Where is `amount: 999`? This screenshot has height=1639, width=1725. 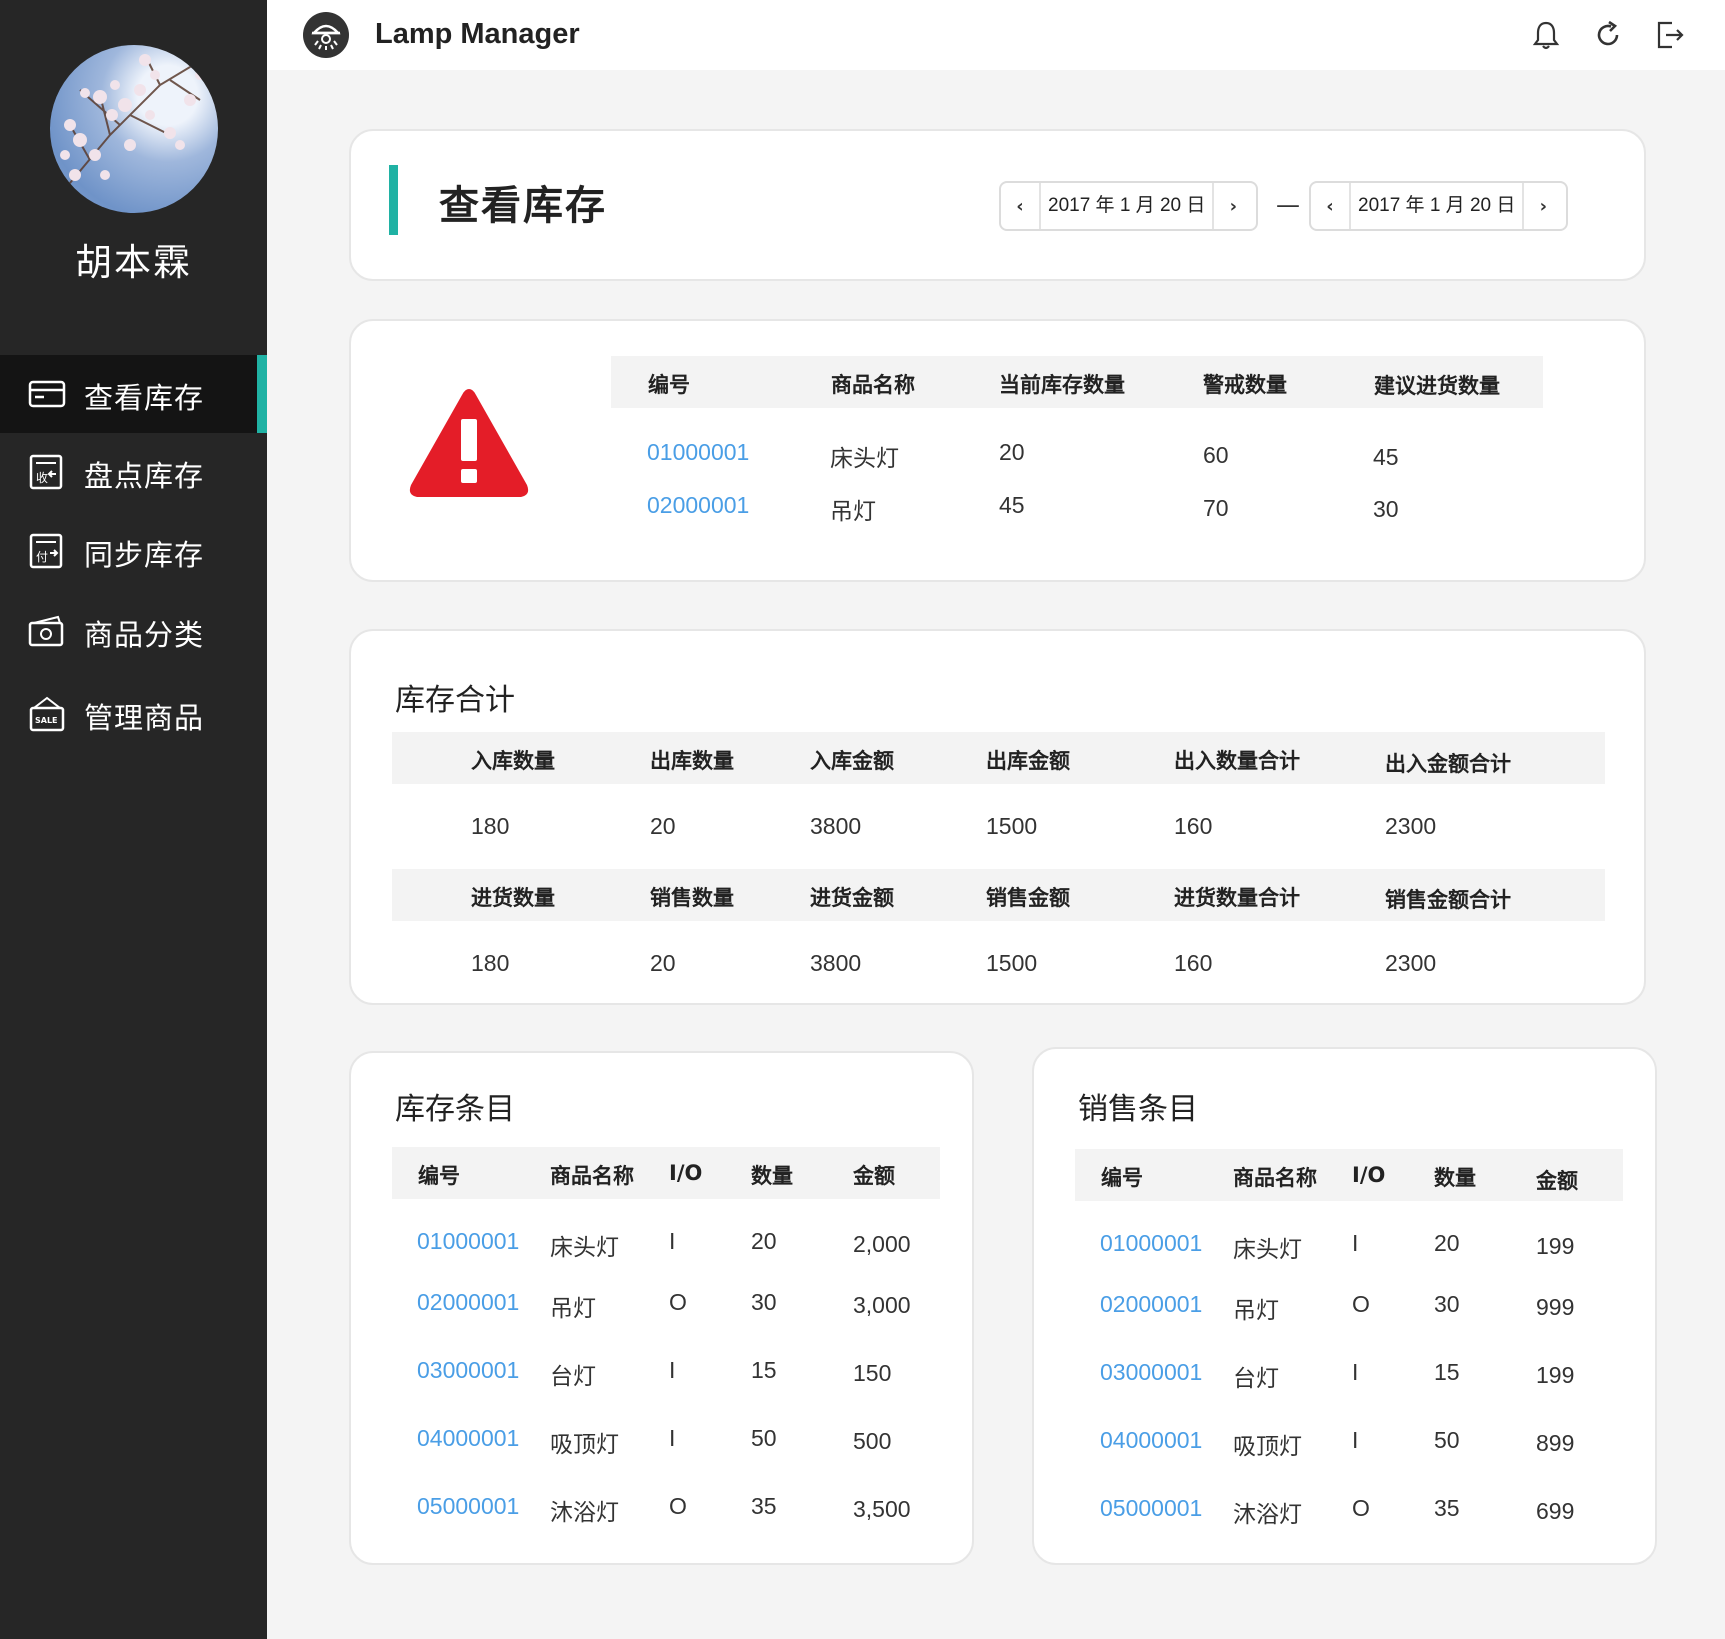
amount: 999 is located at coordinates (1555, 1307).